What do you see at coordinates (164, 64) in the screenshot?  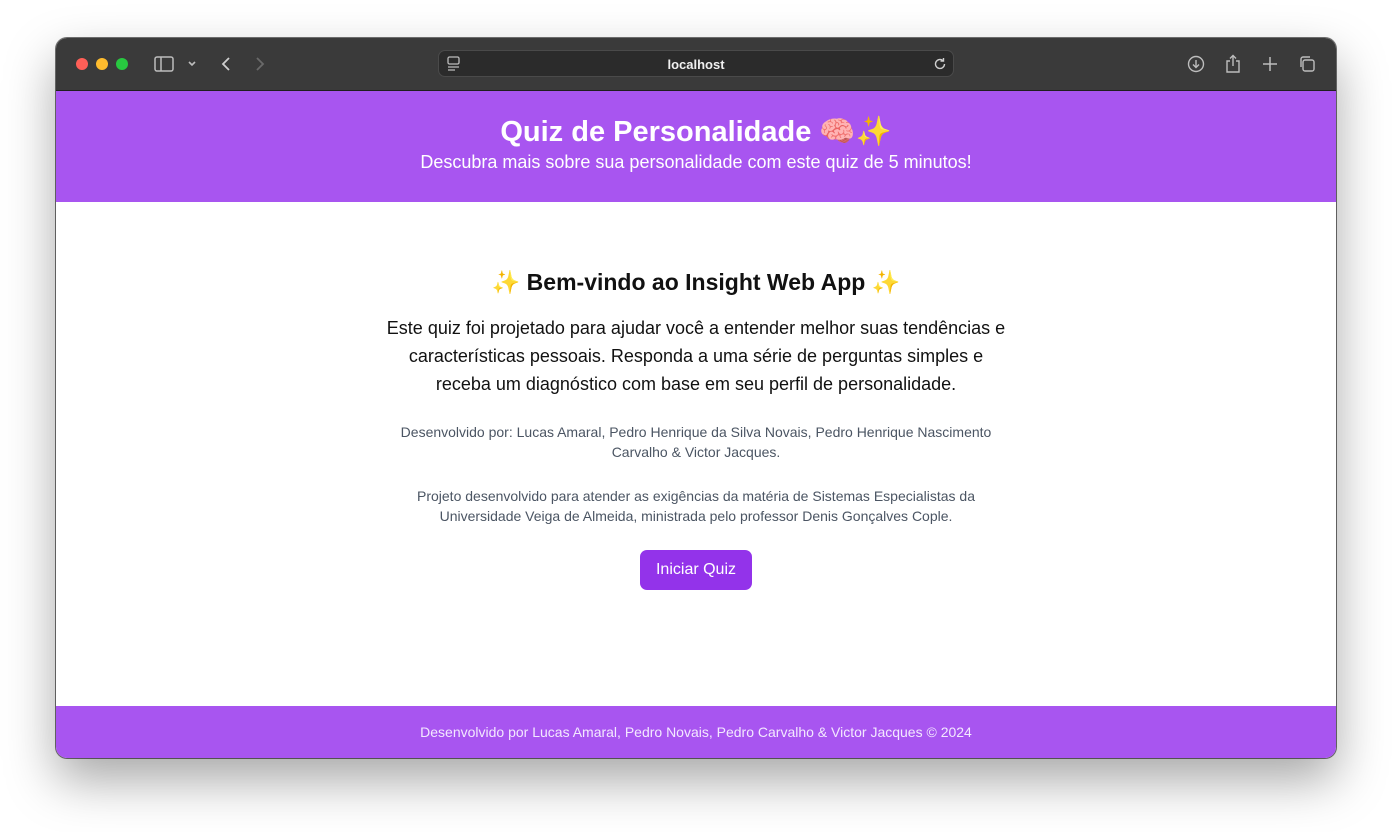 I see `sidebar-icon` at bounding box center [164, 64].